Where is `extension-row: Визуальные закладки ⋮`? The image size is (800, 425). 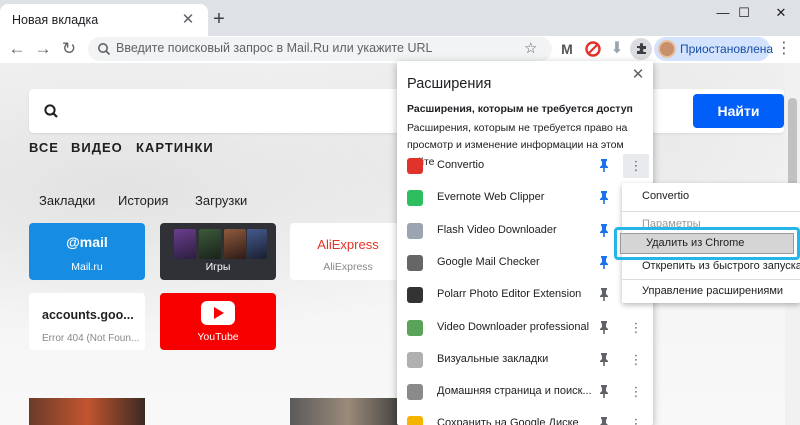
extension-row: Визуальные закладки ⋮ is located at coordinates (525, 360).